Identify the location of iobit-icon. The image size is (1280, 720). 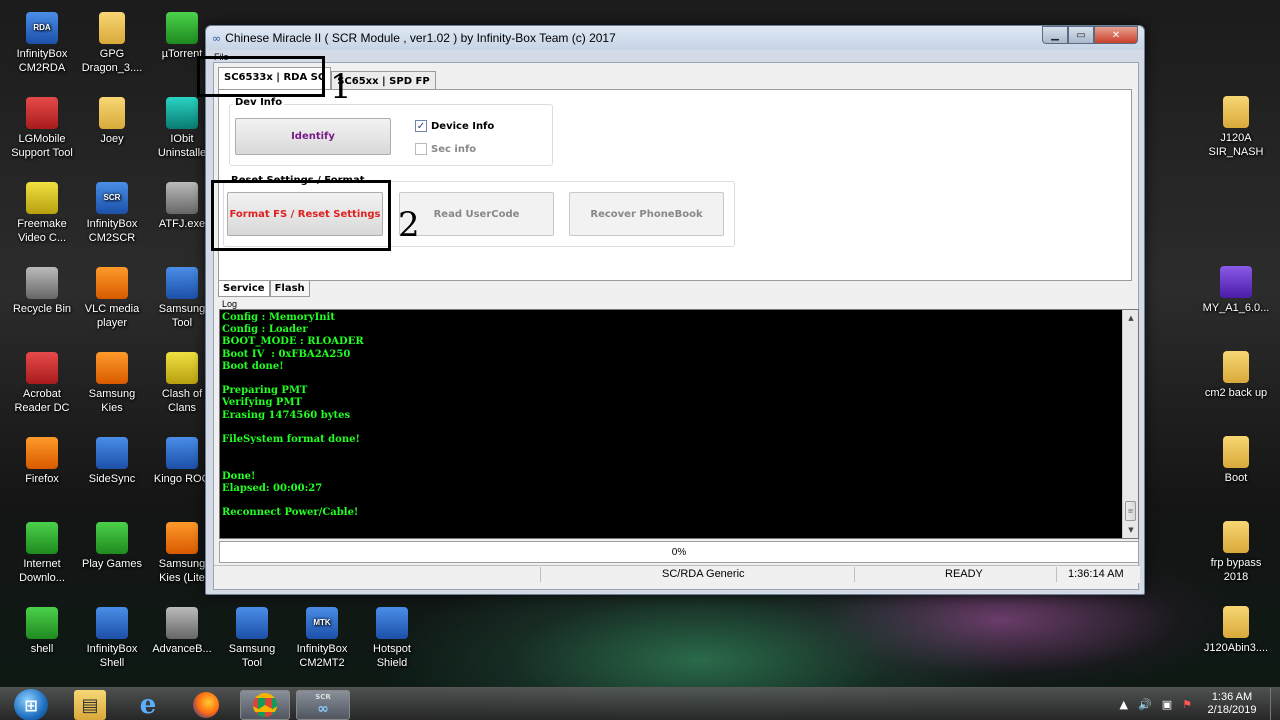
(182, 113).